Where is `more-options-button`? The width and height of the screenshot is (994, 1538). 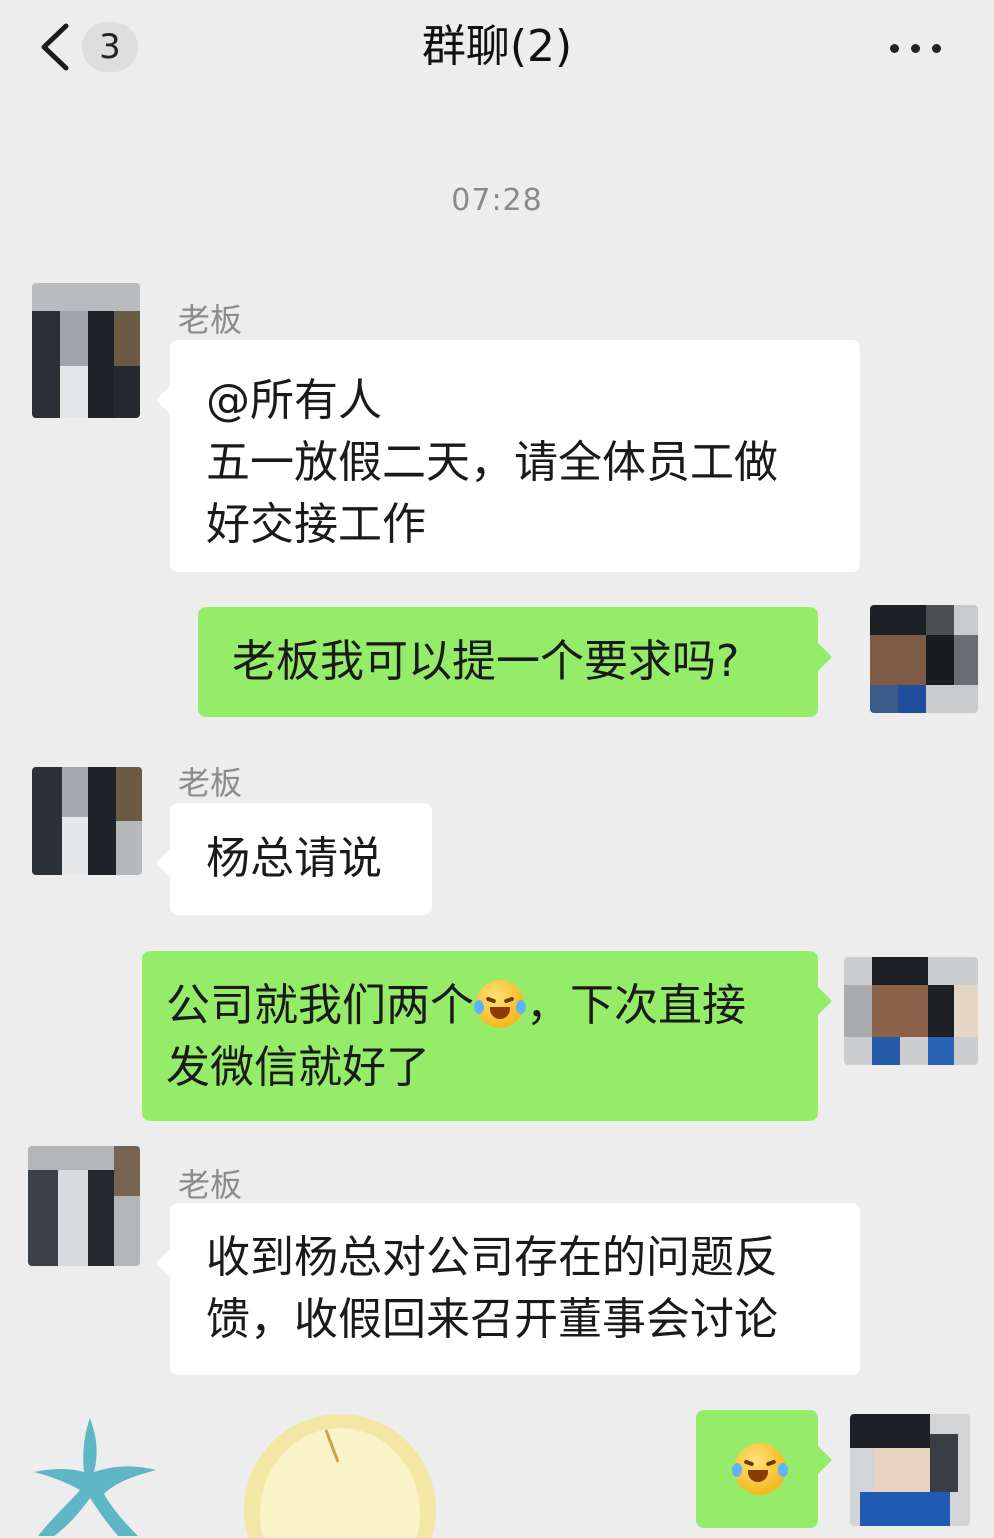 more-options-button is located at coordinates (916, 48).